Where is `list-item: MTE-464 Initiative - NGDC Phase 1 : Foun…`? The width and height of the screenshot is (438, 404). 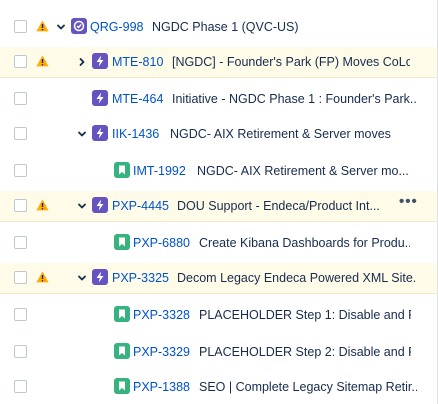
list-item: MTE-464 Initiative - NGDC Phase 1 : Foun… is located at coordinates (218, 99).